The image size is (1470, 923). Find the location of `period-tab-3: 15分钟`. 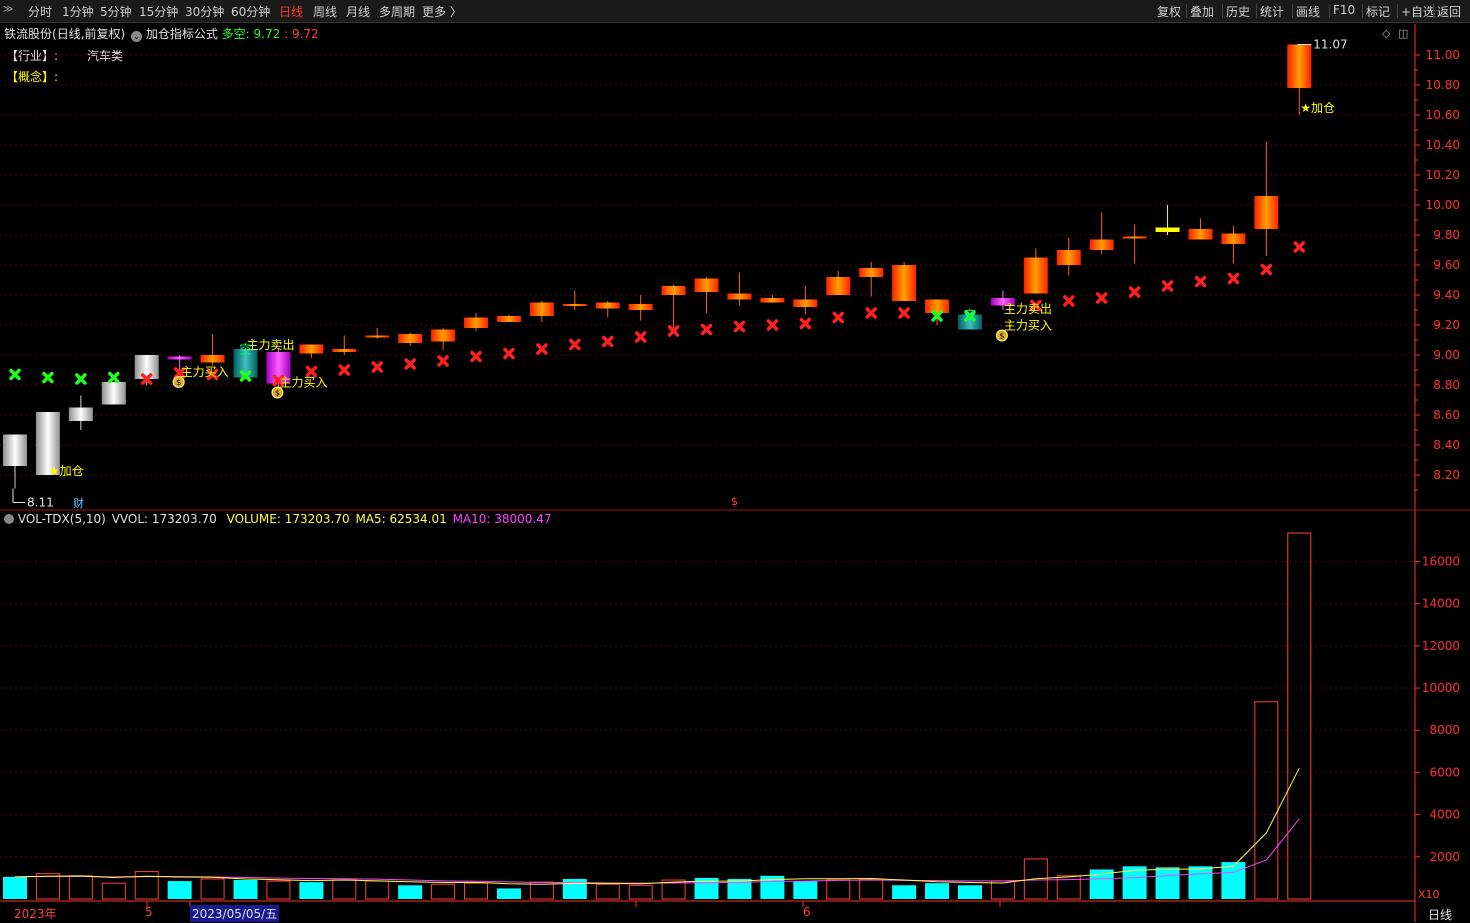

period-tab-3: 15分钟 is located at coordinates (158, 11).